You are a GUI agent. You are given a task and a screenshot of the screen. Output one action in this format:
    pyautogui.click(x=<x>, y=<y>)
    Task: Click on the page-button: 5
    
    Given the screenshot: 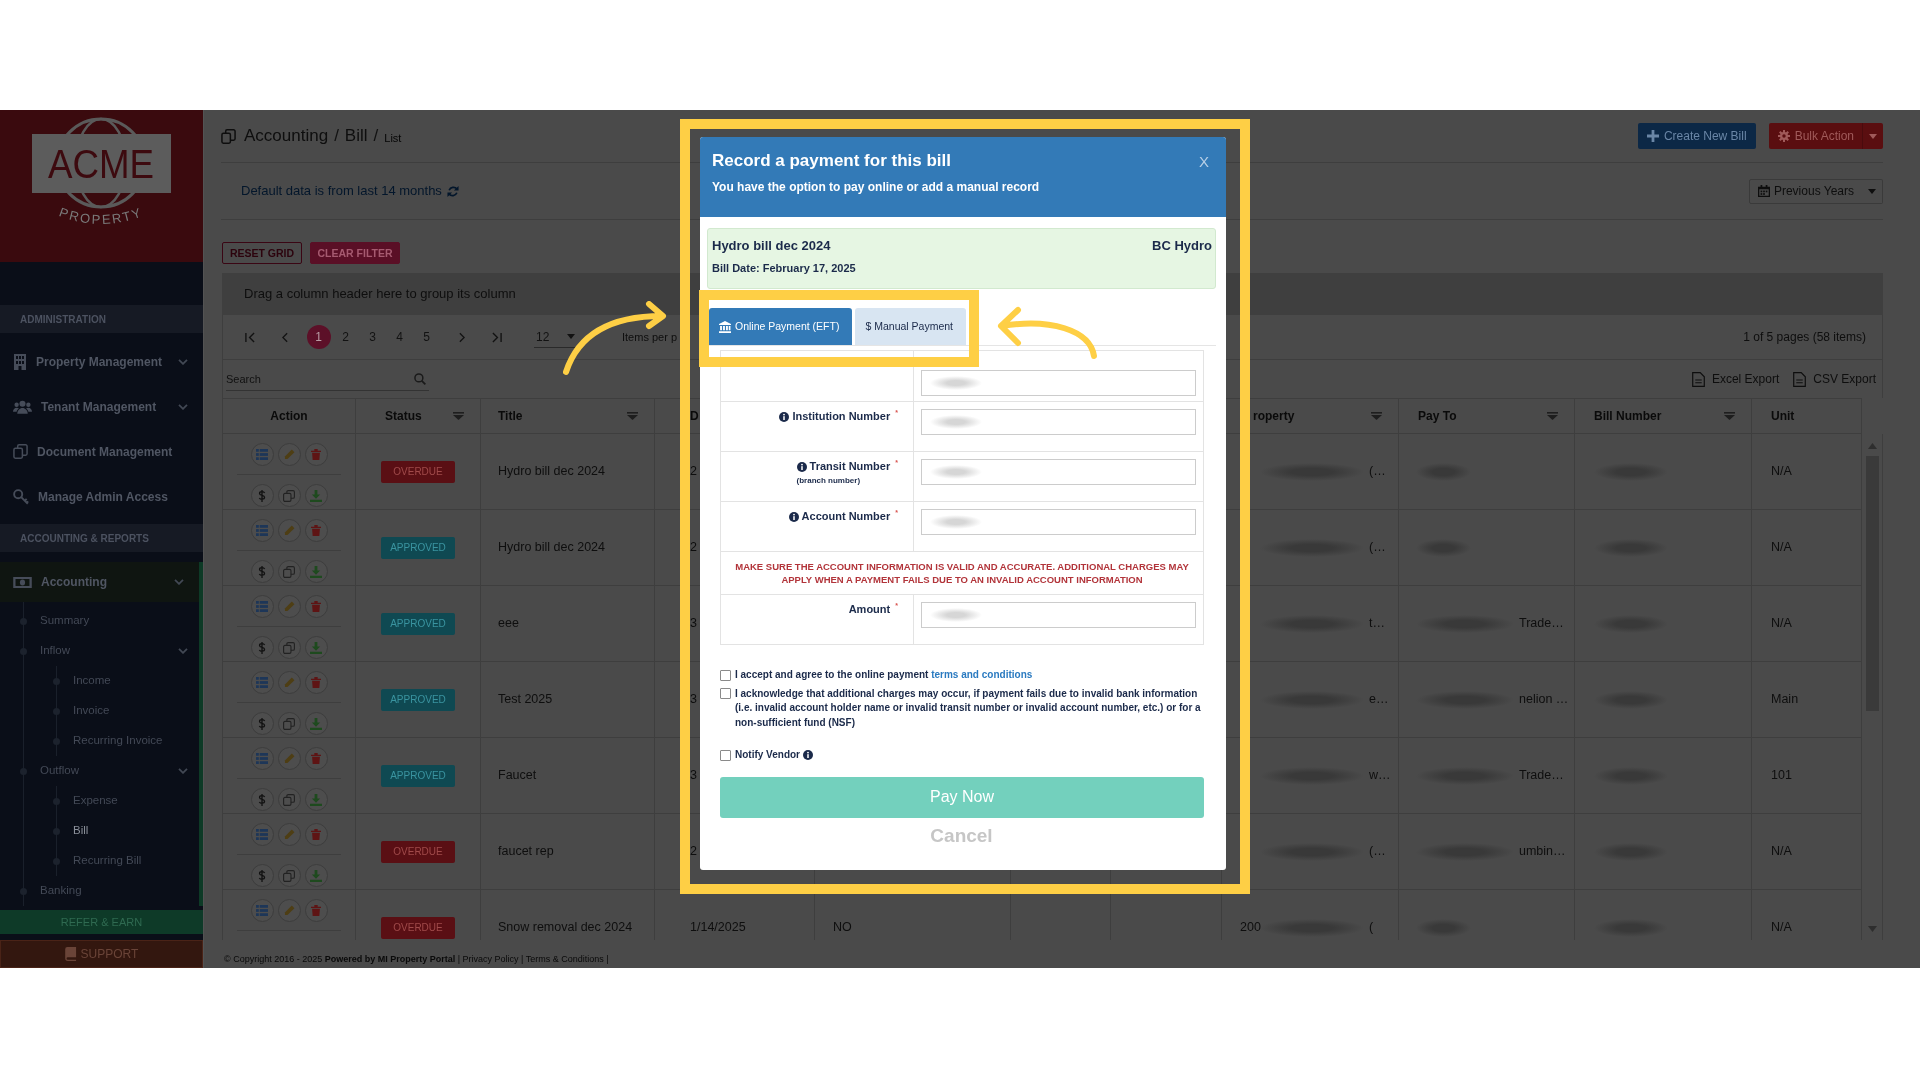 What is the action you would take?
    pyautogui.click(x=426, y=337)
    